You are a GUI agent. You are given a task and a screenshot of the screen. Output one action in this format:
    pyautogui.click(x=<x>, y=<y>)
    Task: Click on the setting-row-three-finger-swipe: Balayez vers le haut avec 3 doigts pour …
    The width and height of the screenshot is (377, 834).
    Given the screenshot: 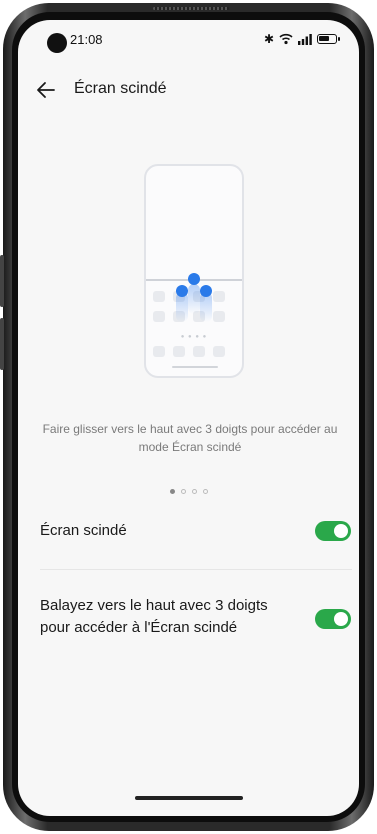 What is the action you would take?
    pyautogui.click(x=188, y=619)
    